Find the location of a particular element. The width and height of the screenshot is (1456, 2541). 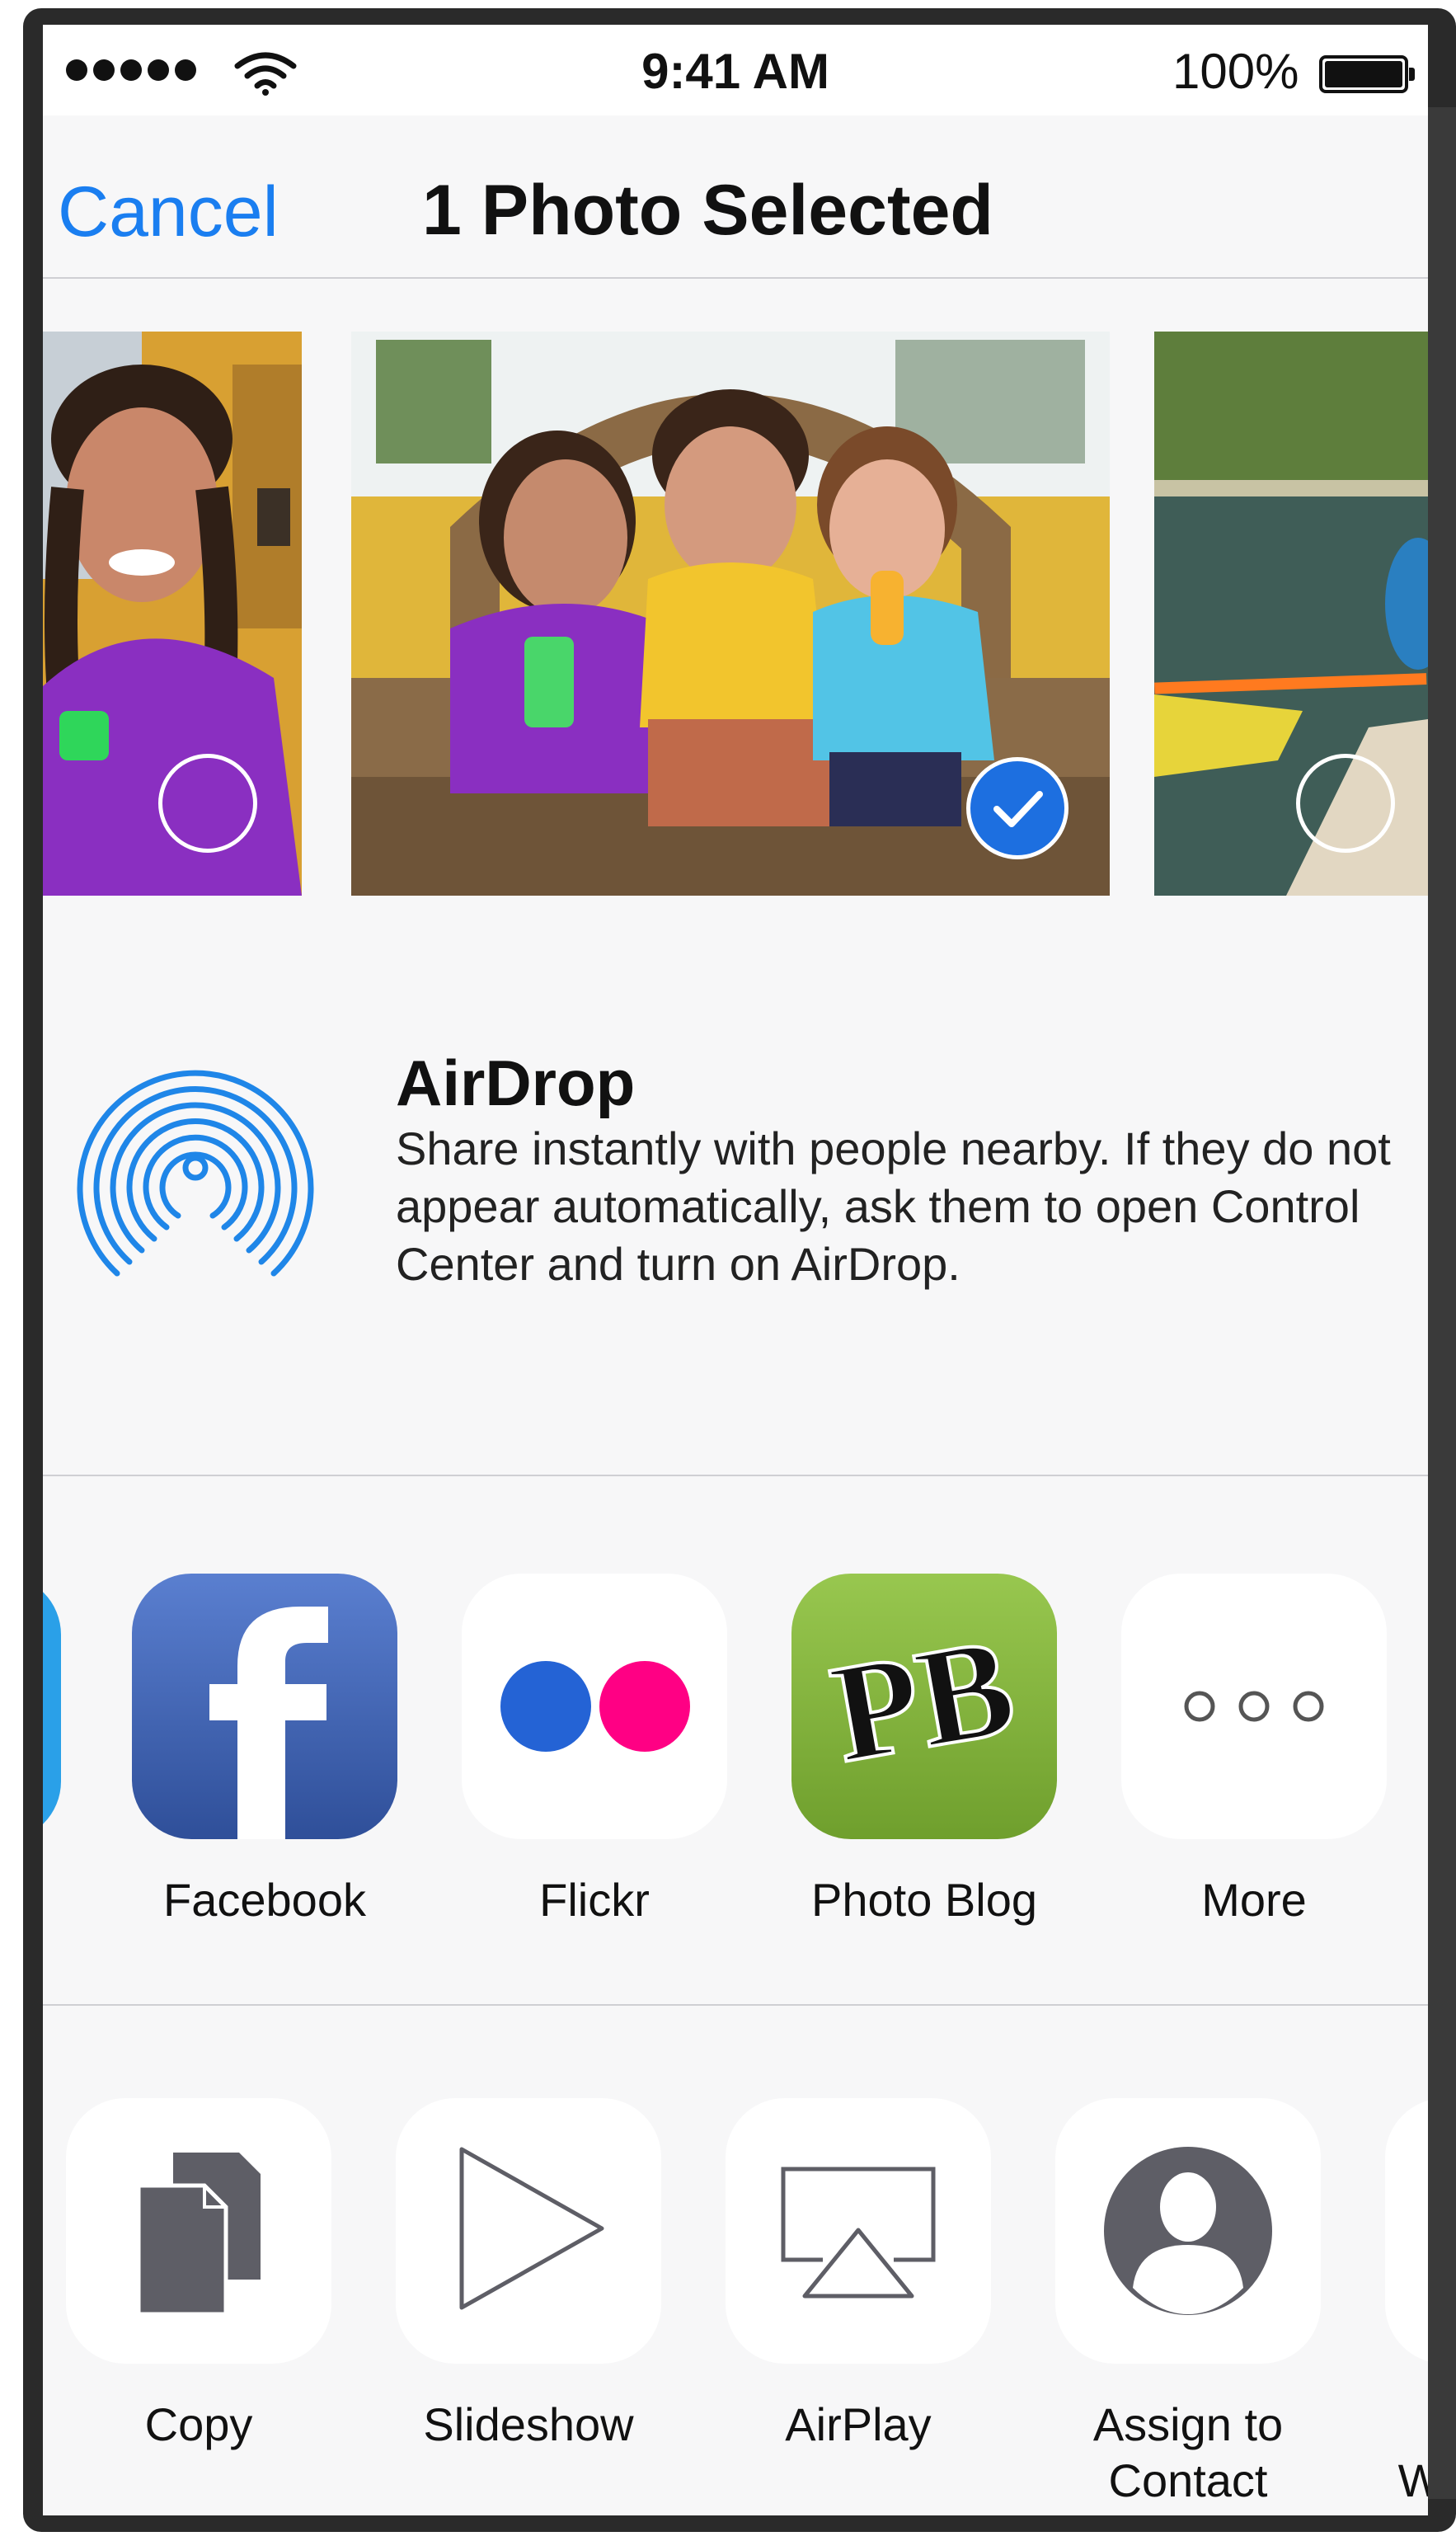

facebook-button is located at coordinates (264, 1706).